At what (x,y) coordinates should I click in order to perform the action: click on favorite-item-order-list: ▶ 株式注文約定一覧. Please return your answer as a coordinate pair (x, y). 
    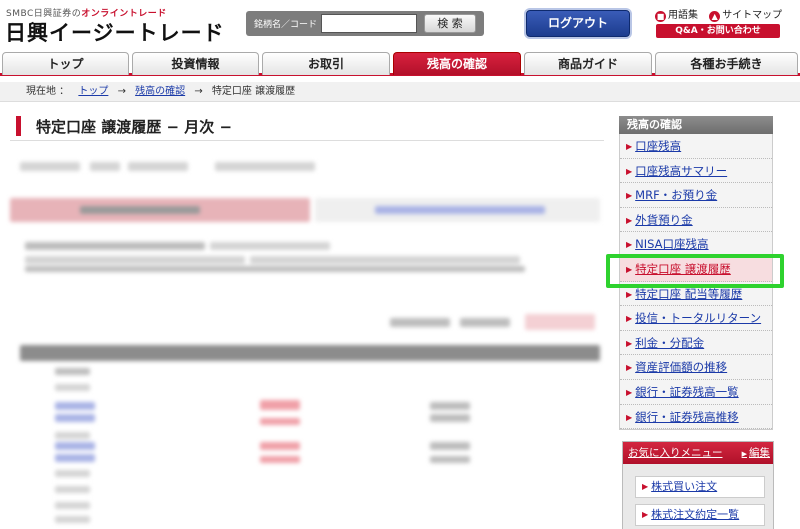
    Looking at the image, I should click on (700, 515).